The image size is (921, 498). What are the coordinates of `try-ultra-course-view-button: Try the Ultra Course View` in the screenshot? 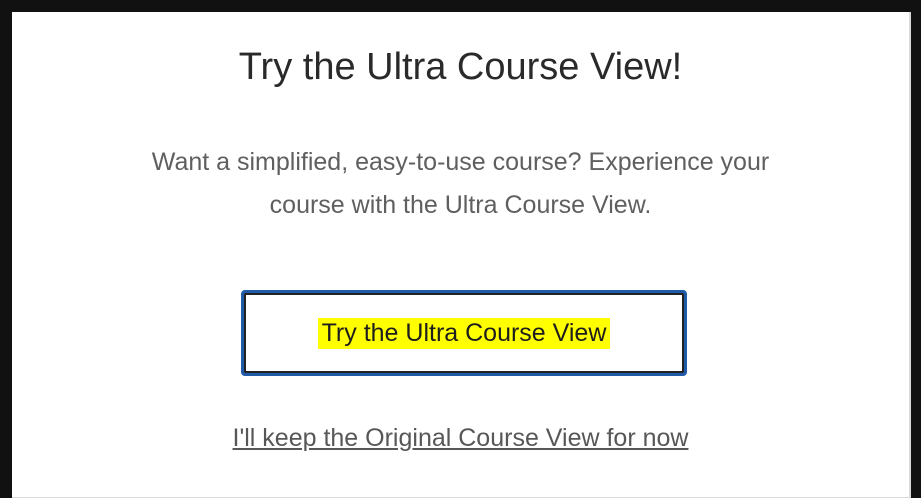 It's located at (464, 333).